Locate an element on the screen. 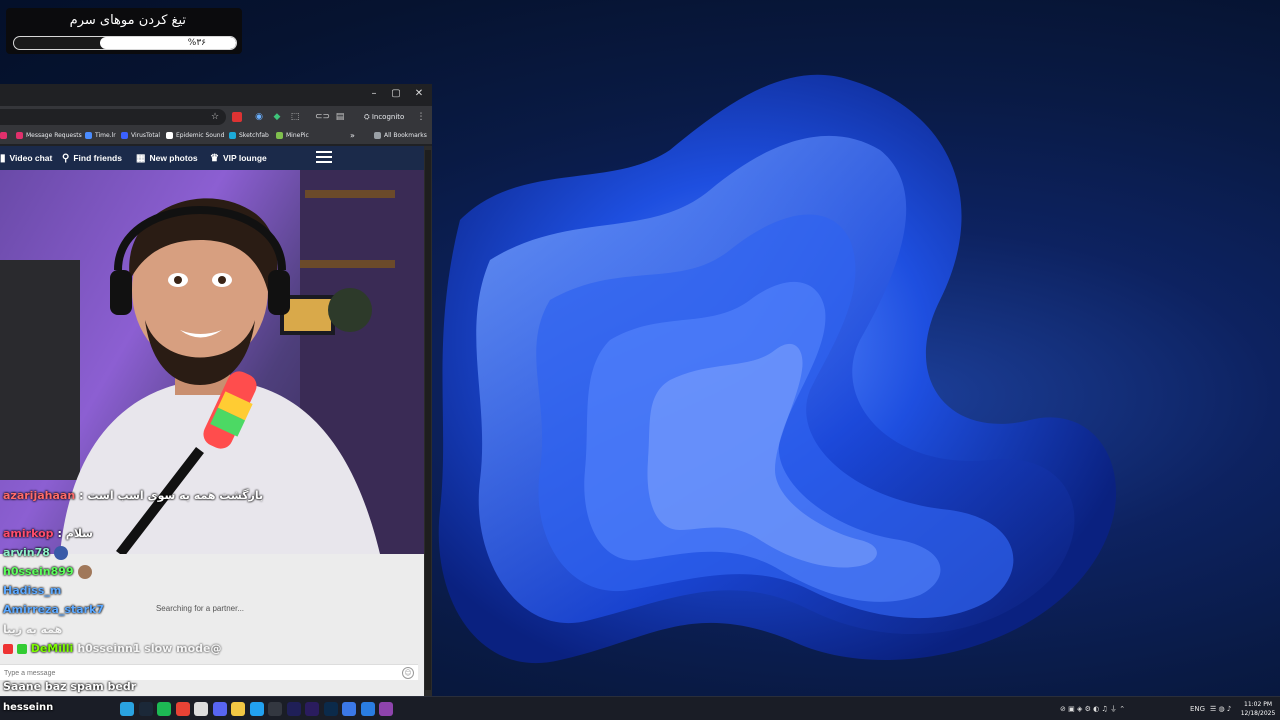 The height and width of the screenshot is (720, 1280). scrollbar is located at coordinates (428, 421).